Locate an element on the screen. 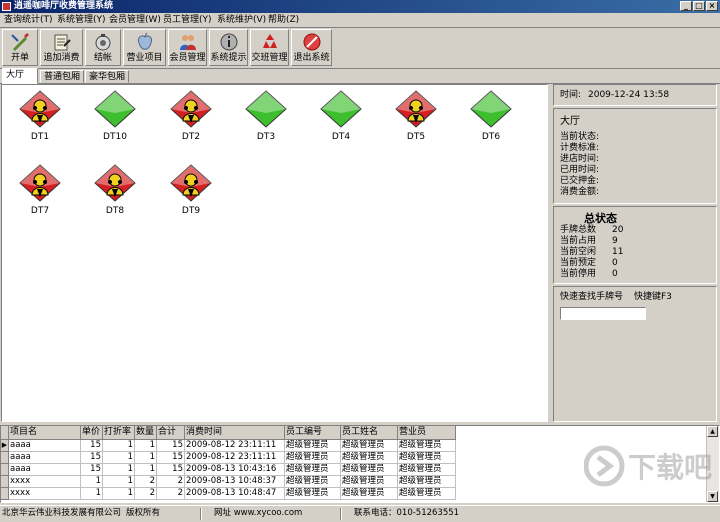 The height and width of the screenshot is (522, 720). grid-column-header: 员工编号 is located at coordinates (313, 433).